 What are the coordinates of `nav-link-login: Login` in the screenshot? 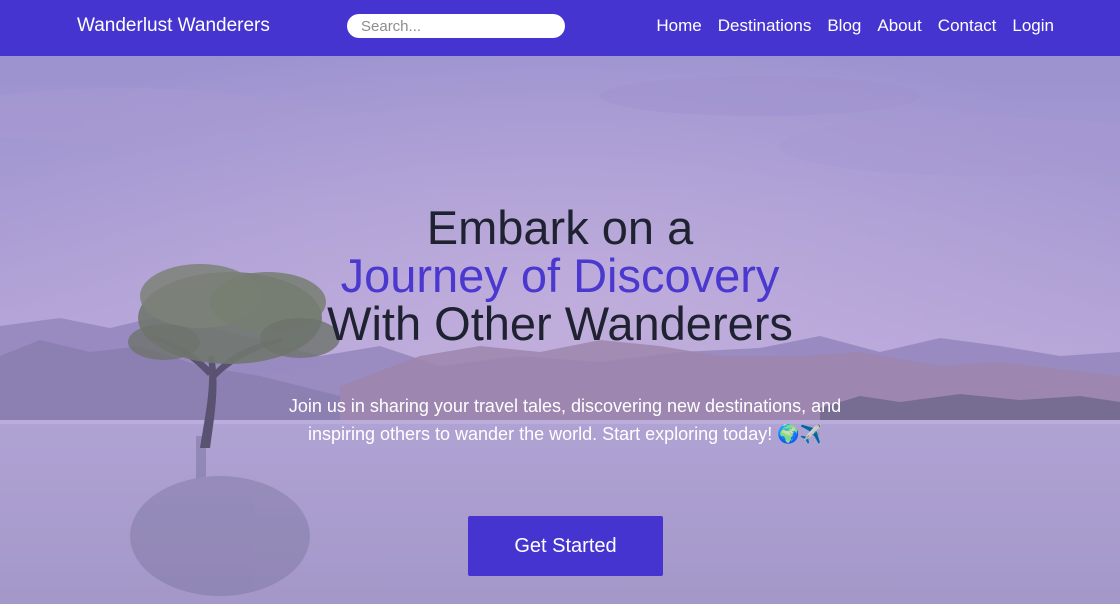 It's located at (1033, 26).